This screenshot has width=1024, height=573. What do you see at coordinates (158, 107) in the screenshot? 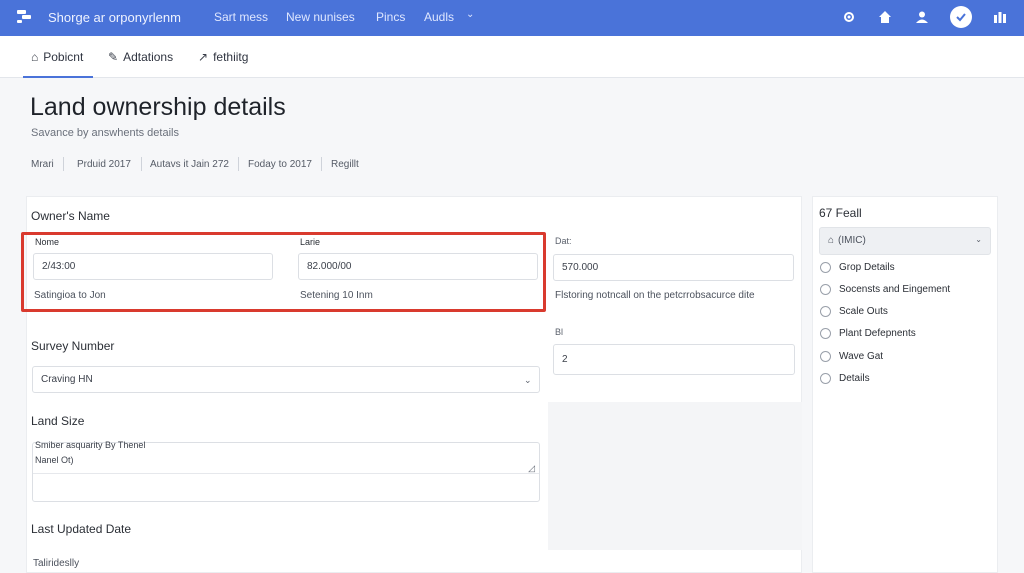
I see `page-title: Land ownership details` at bounding box center [158, 107].